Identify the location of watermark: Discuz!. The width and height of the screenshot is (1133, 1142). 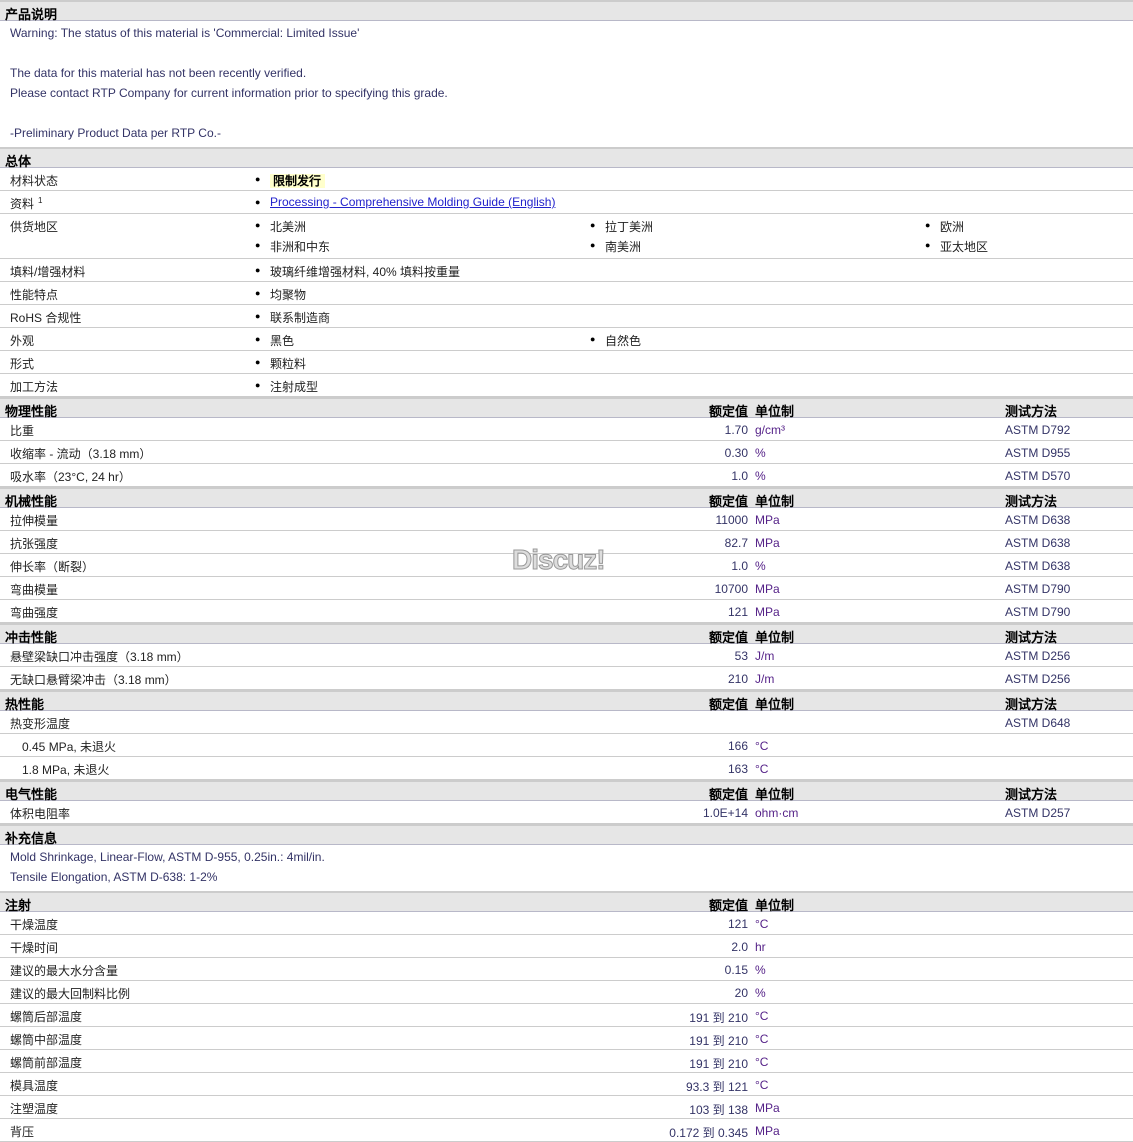
(559, 560).